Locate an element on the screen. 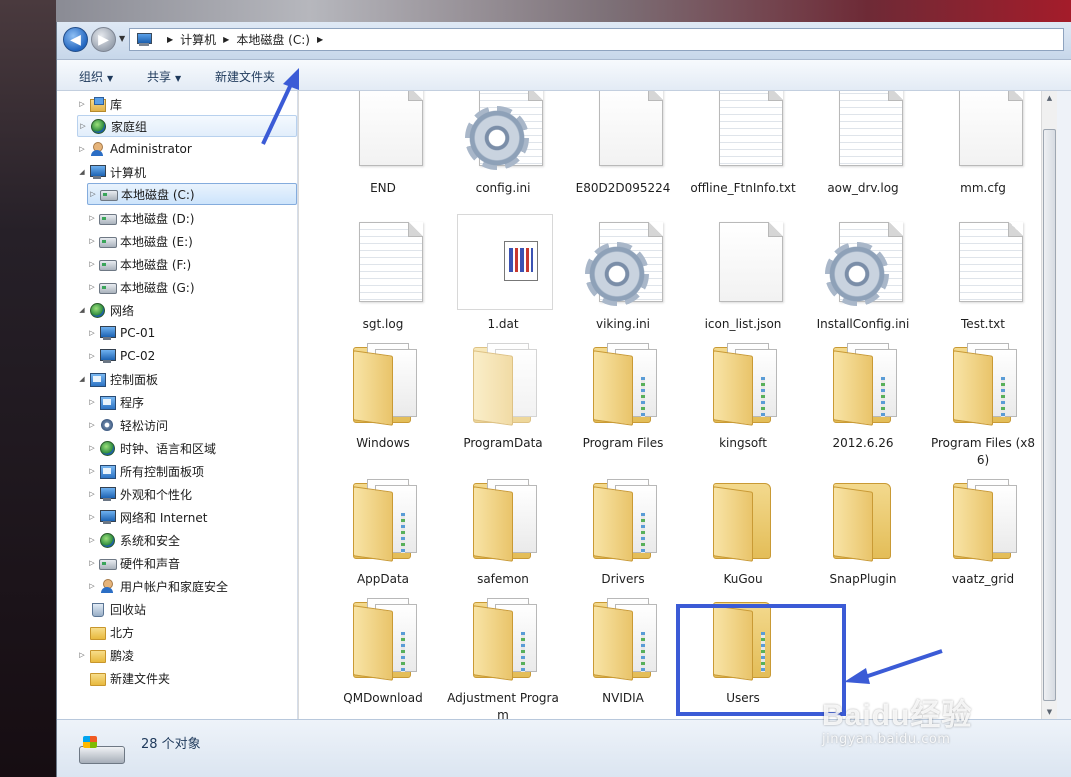  breadcrumb-drive-c: 本地磁盘 (C:) is located at coordinates (273, 39).